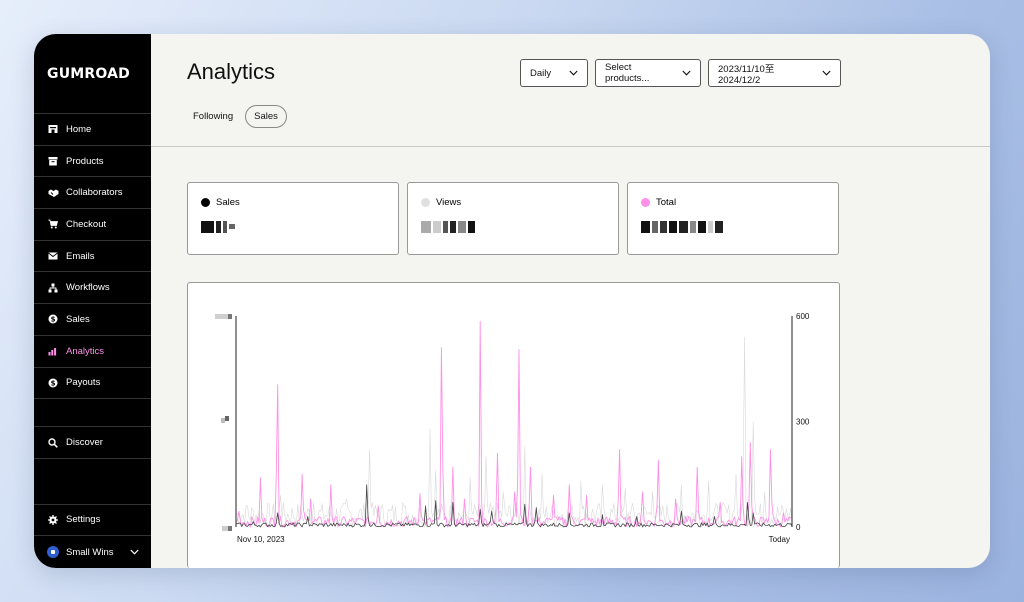 This screenshot has height=602, width=1024. I want to click on granularity-value: Daily, so click(541, 73).